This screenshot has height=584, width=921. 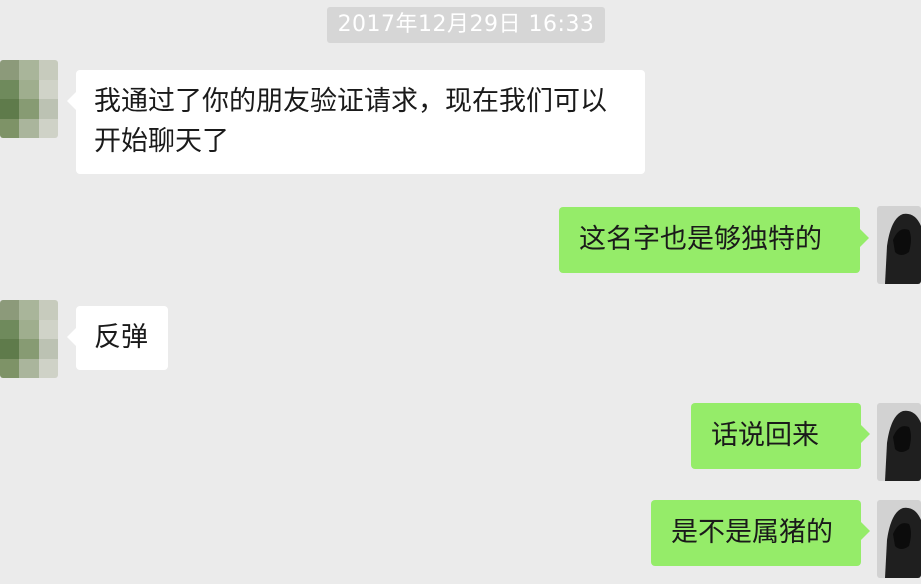 I want to click on message-line-1: 我通过了你的朋友验证请求，现在我们可以, so click(x=350, y=101).